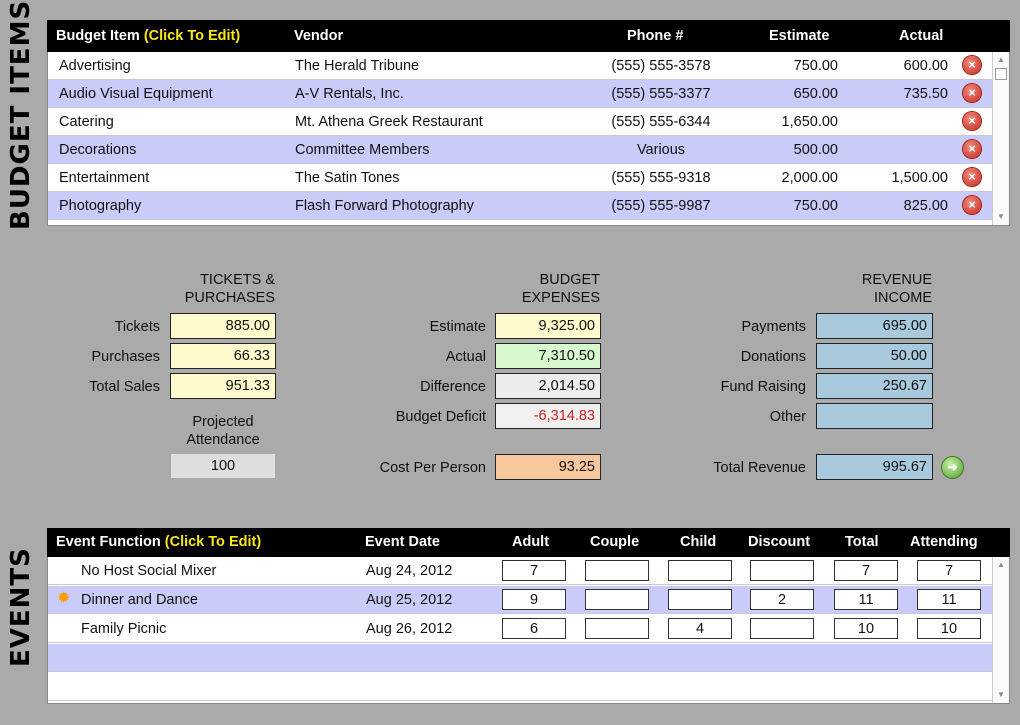 This screenshot has height=725, width=1020. I want to click on budget-actual: 600.00, so click(925, 66).